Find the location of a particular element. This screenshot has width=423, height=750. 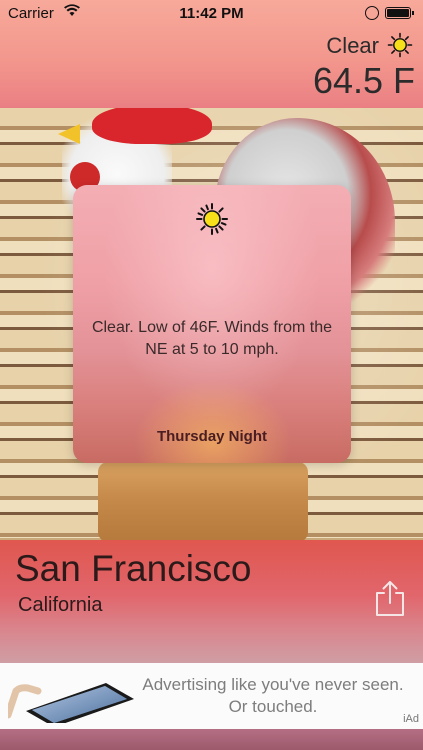

state-name: California is located at coordinates (60, 605).